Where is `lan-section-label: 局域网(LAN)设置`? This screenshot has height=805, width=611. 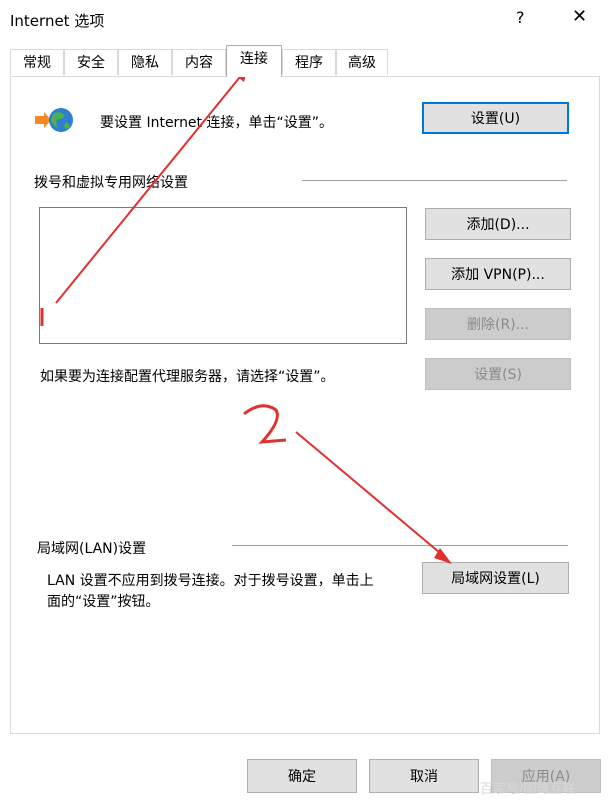 lan-section-label: 局域网(LAN)设置 is located at coordinates (92, 549).